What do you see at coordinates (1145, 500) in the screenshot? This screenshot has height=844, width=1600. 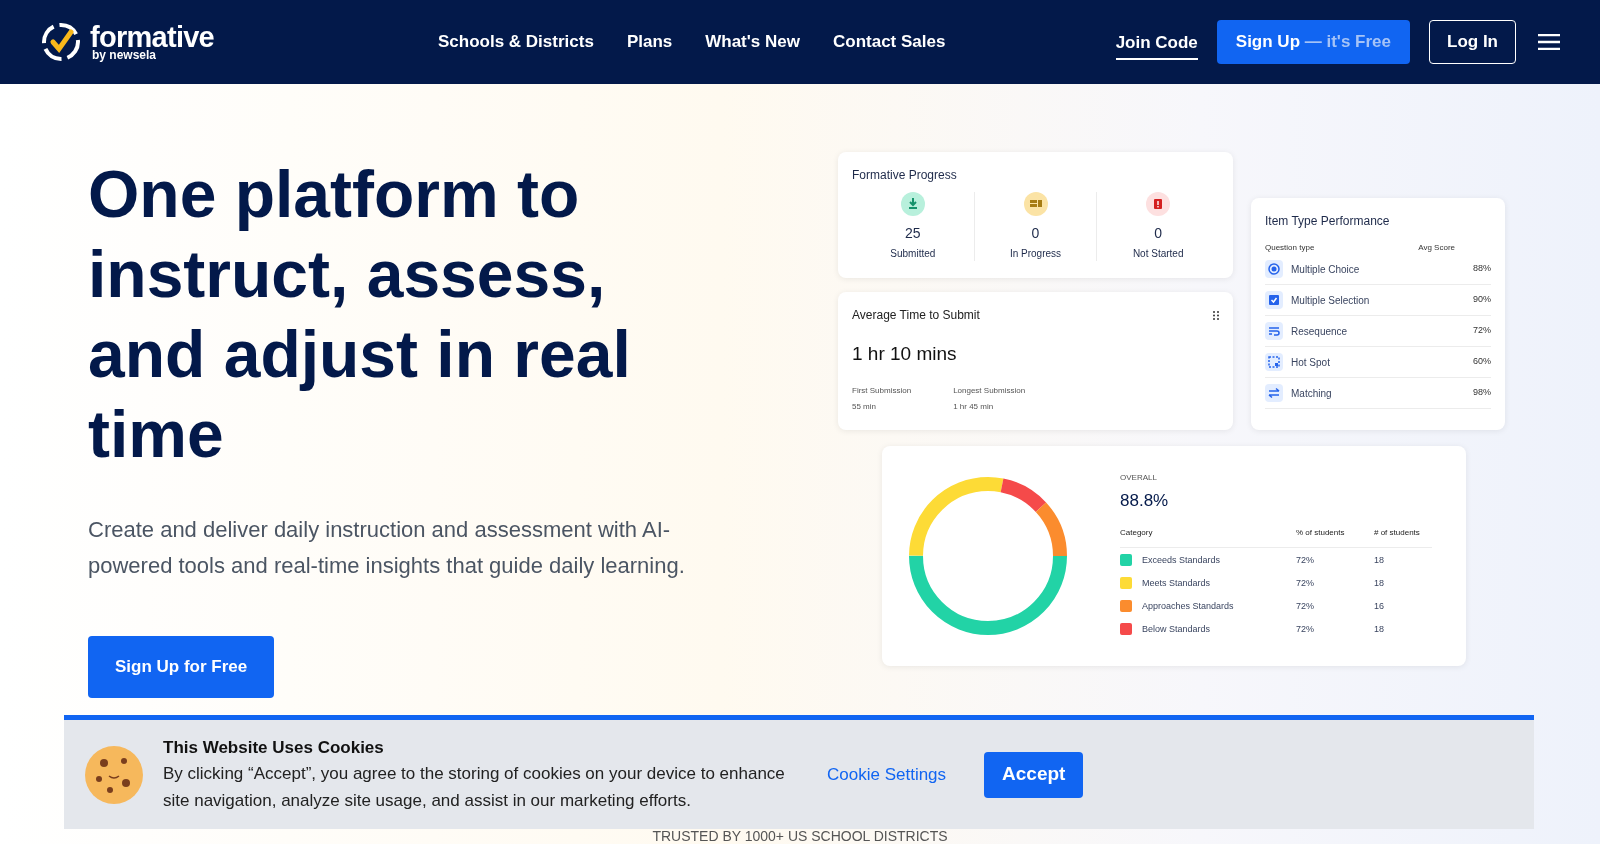 I see `overall-value: 88.8%` at bounding box center [1145, 500].